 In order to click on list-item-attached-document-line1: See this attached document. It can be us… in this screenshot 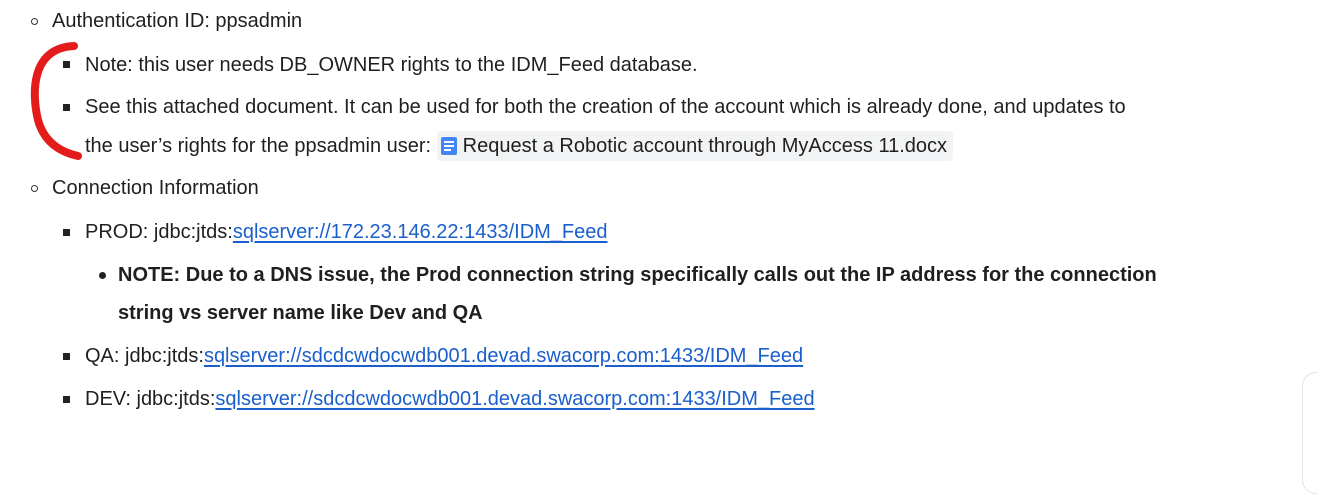, I will do `click(605, 107)`.